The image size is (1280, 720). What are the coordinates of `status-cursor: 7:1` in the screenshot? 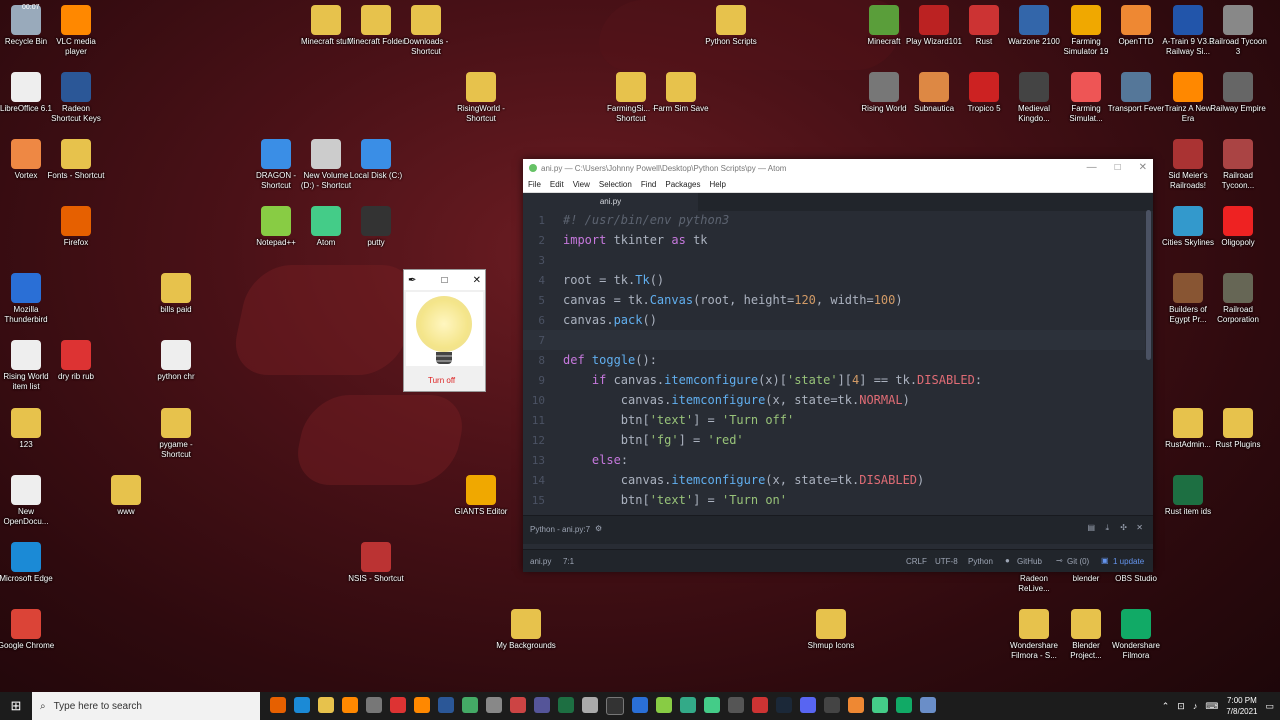 It's located at (568, 561).